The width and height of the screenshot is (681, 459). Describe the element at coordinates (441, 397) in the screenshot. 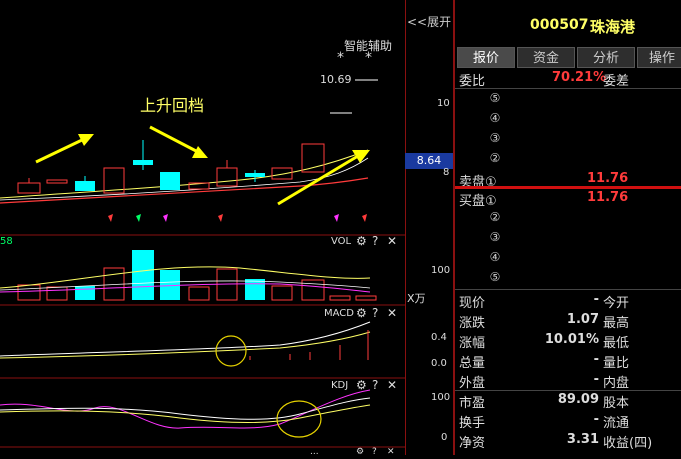

I see `kdj-axis-tick-1: 100` at that location.